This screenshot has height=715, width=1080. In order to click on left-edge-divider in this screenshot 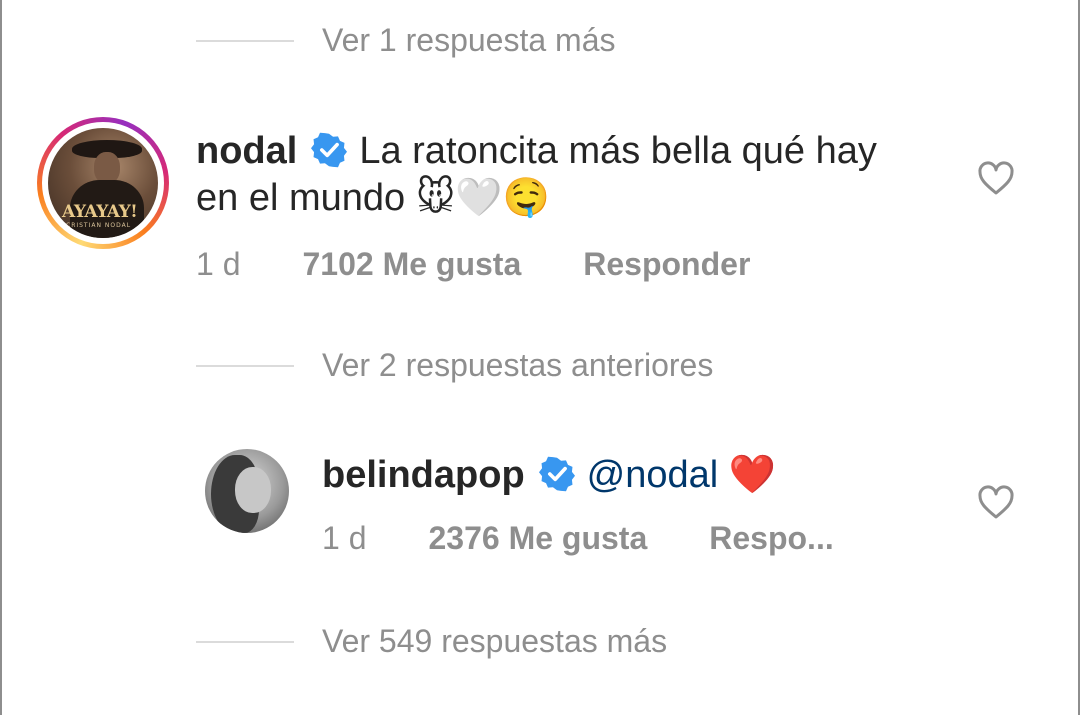, I will do `click(1, 357)`.